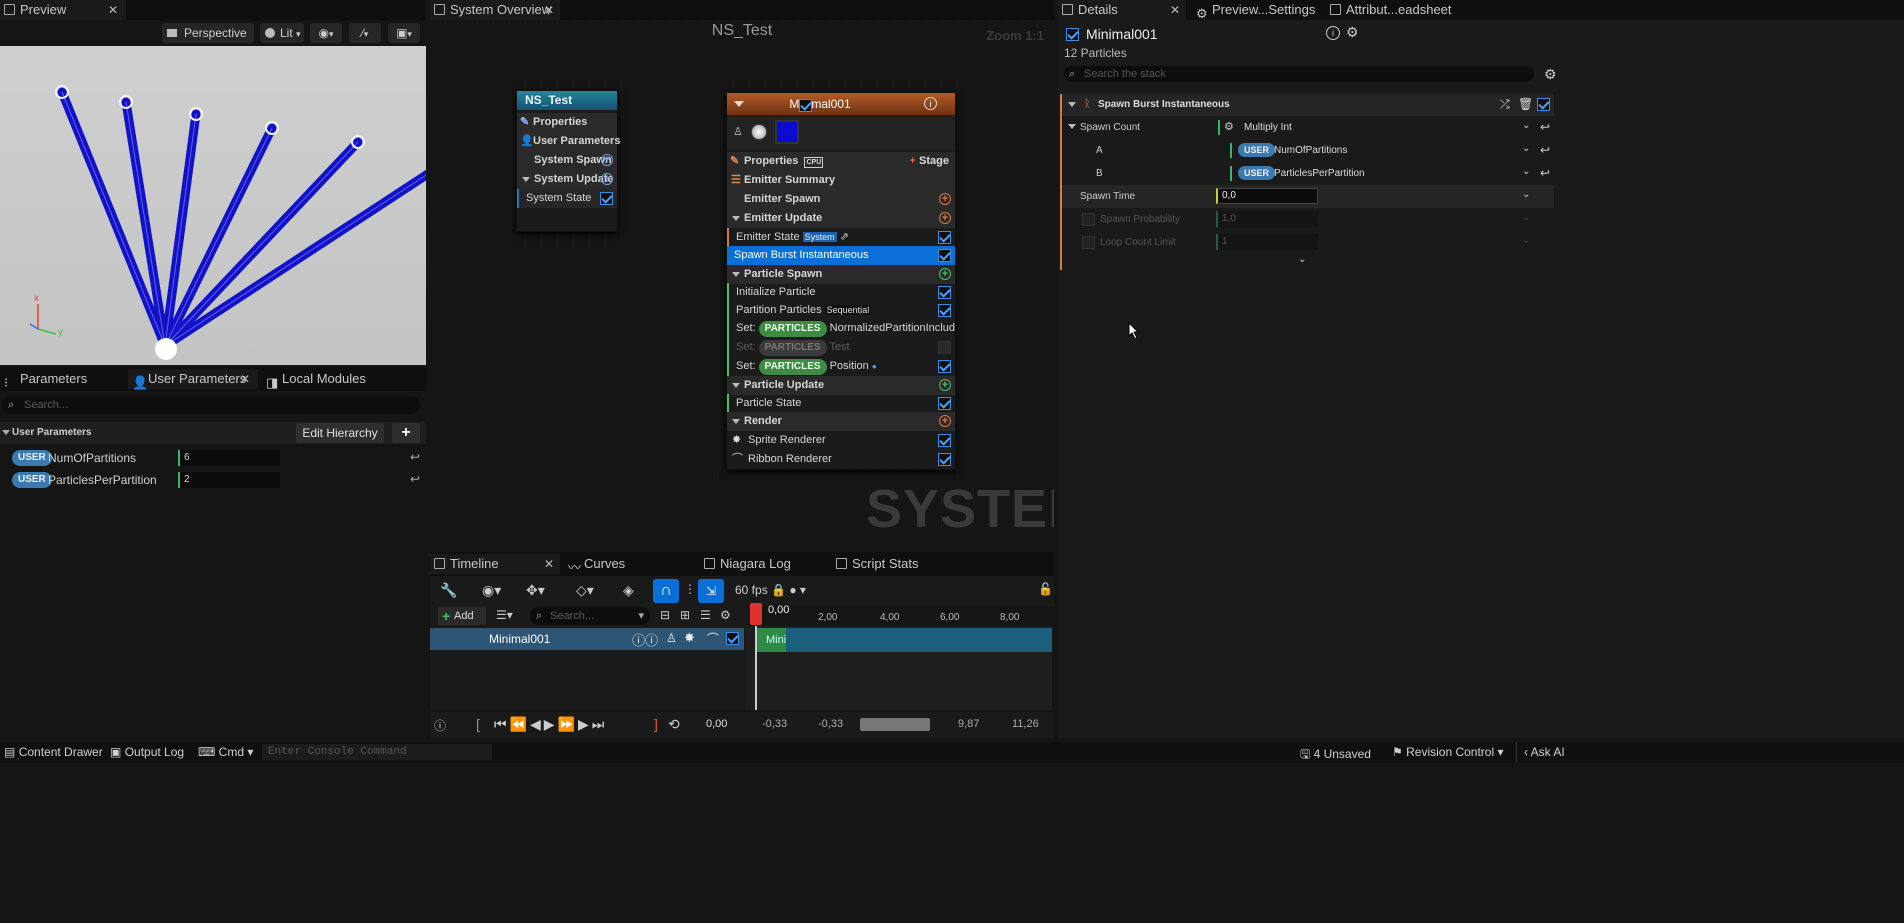  Describe the element at coordinates (1391, 10) in the screenshot. I see `tab-attribute-spreadsheet: Attribut...eadsheet` at that location.